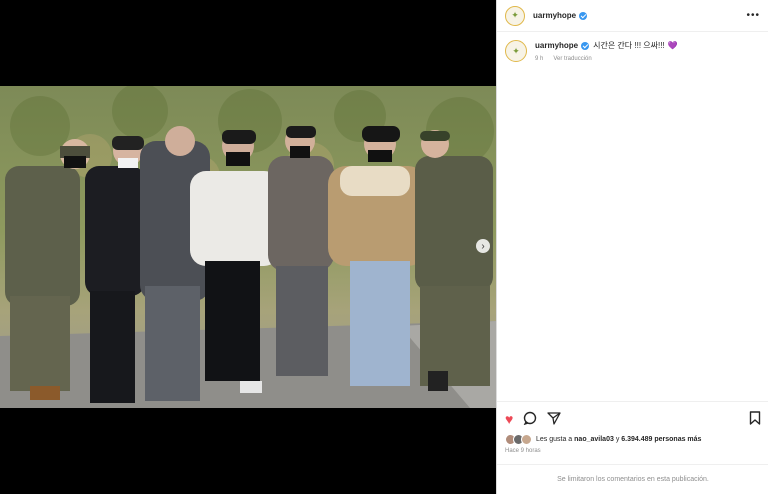 The height and width of the screenshot is (494, 768). What do you see at coordinates (661, 439) in the screenshot?
I see `likes-count: 6.394.489 personas más` at bounding box center [661, 439].